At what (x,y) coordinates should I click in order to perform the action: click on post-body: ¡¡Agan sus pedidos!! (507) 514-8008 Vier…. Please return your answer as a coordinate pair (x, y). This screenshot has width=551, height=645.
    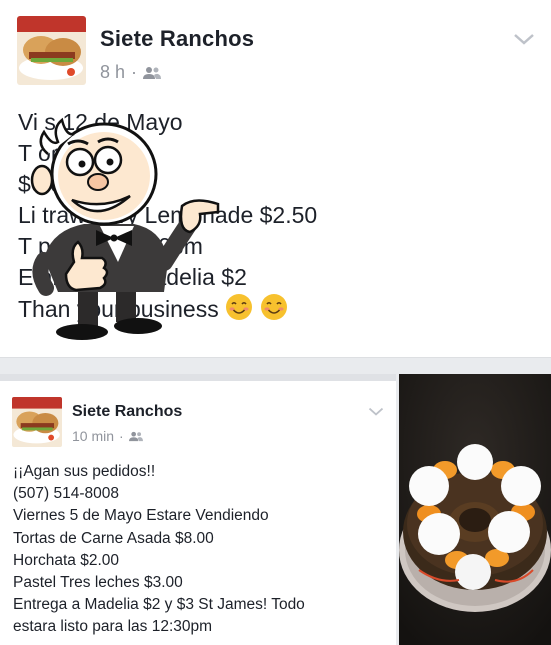
    Looking at the image, I should click on (159, 550).